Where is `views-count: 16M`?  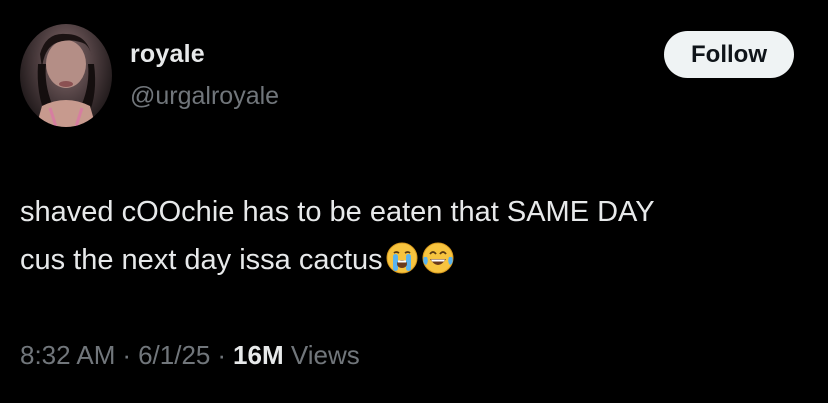
views-count: 16M is located at coordinates (258, 355).